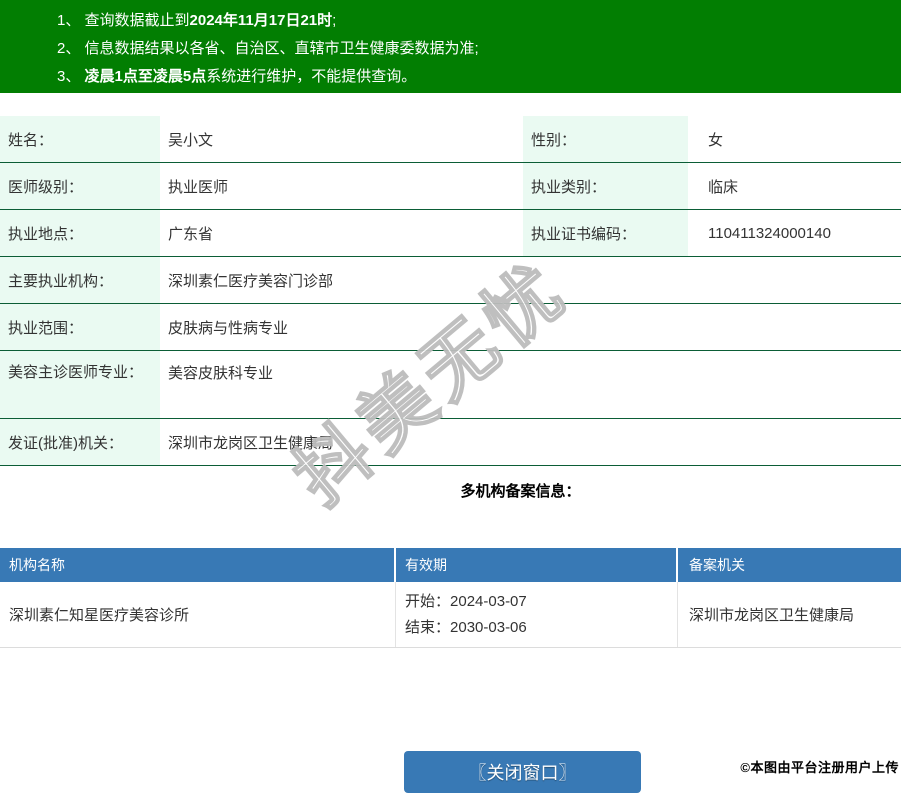 The image size is (901, 793). I want to click on gender-value: 女, so click(716, 140).